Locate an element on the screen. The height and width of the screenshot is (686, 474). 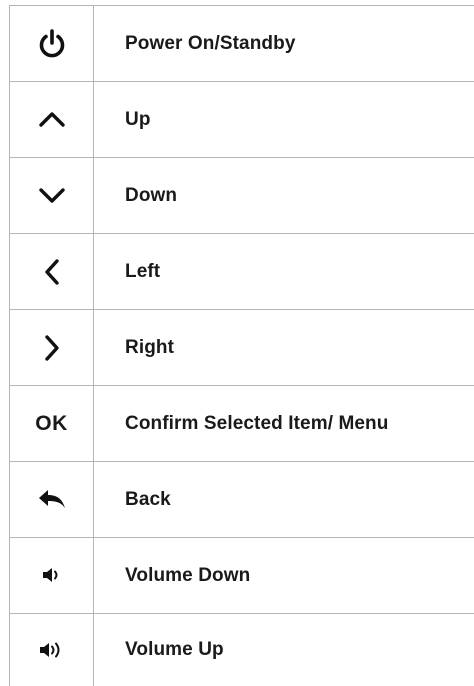
power-icon is located at coordinates (52, 44).